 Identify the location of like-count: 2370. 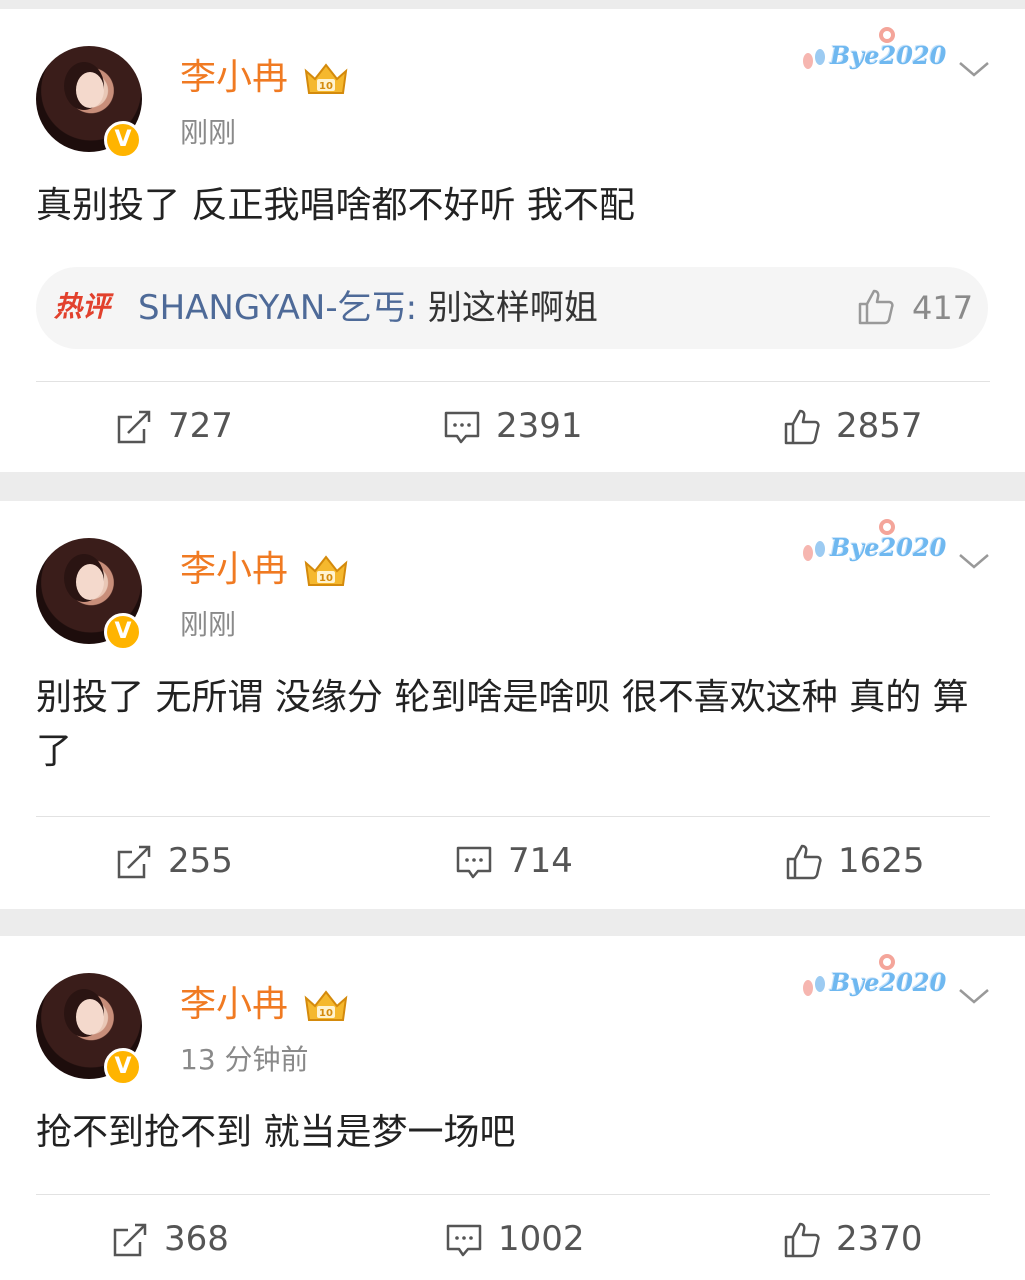
(879, 1239).